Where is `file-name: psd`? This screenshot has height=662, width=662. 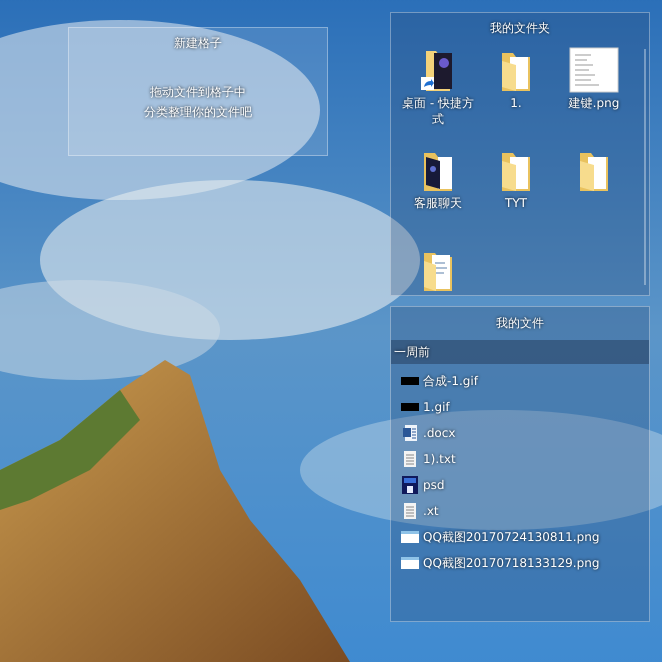 file-name: psd is located at coordinates (433, 485).